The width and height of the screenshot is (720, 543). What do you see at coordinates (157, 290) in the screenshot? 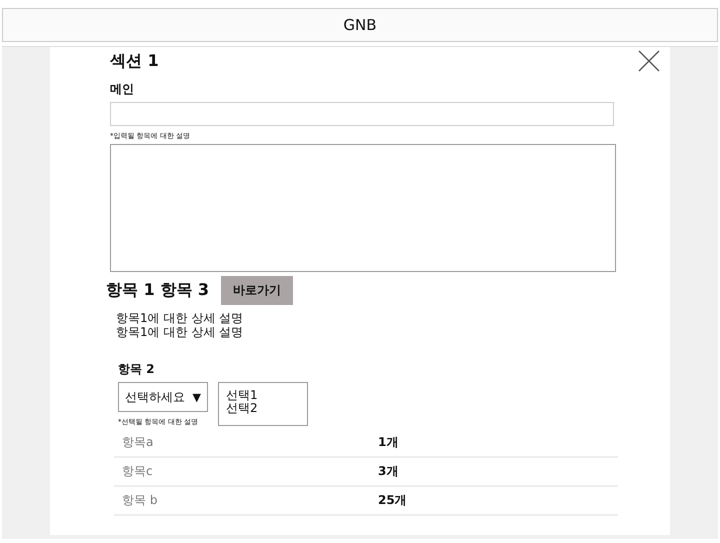
I see `item-title: 항목 1 항목 3` at bounding box center [157, 290].